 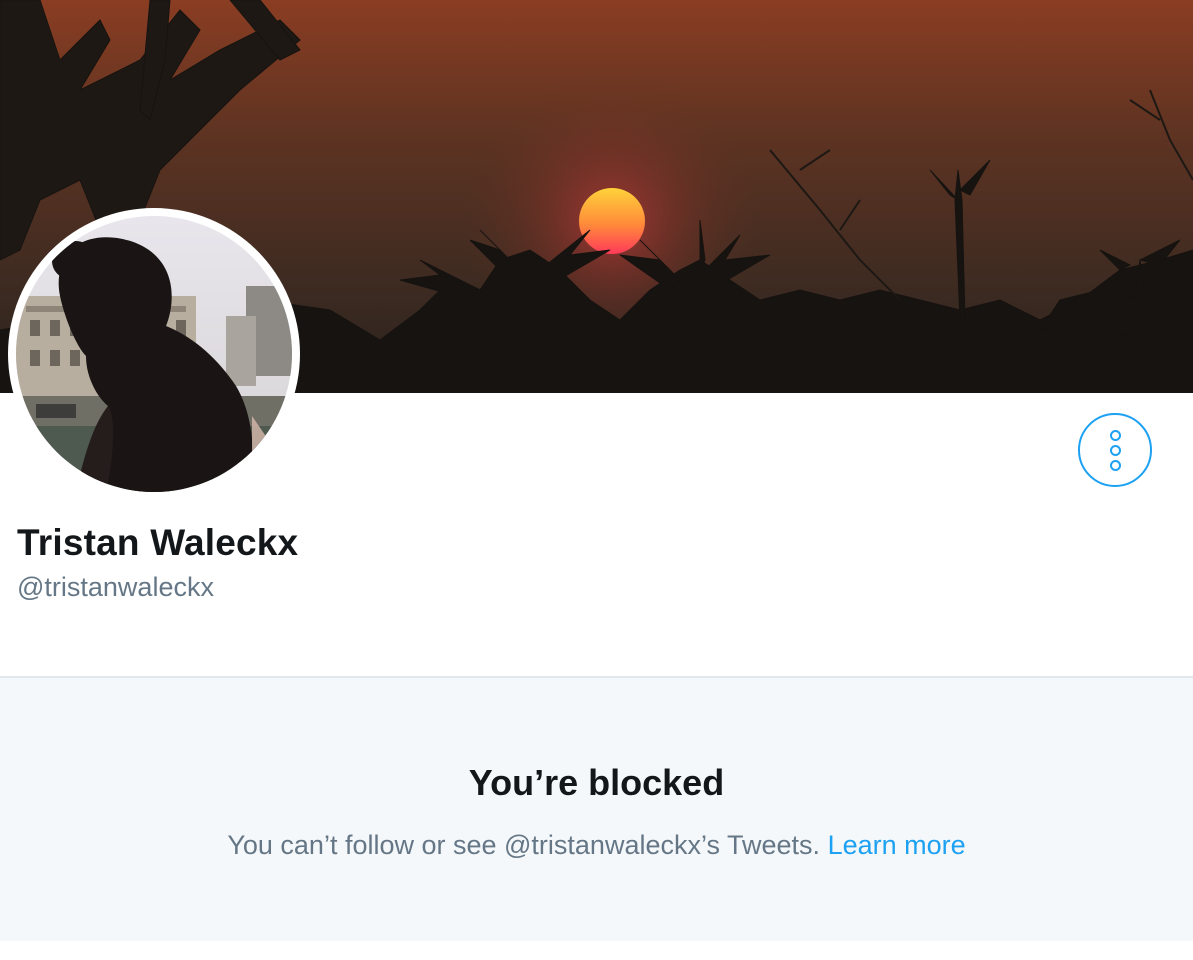 What do you see at coordinates (158, 542) in the screenshot?
I see `profile-display-name: Tristan Waleckx` at bounding box center [158, 542].